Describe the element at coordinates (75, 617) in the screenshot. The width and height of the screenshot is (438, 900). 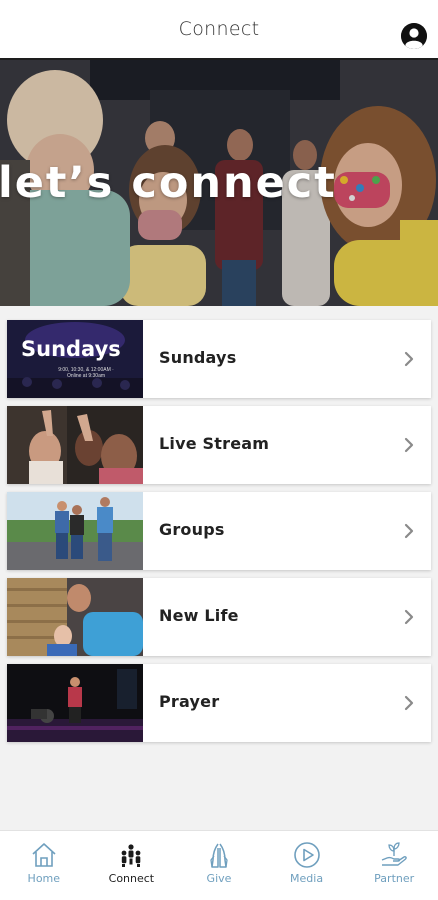
I see `new-life-thumbnail` at that location.